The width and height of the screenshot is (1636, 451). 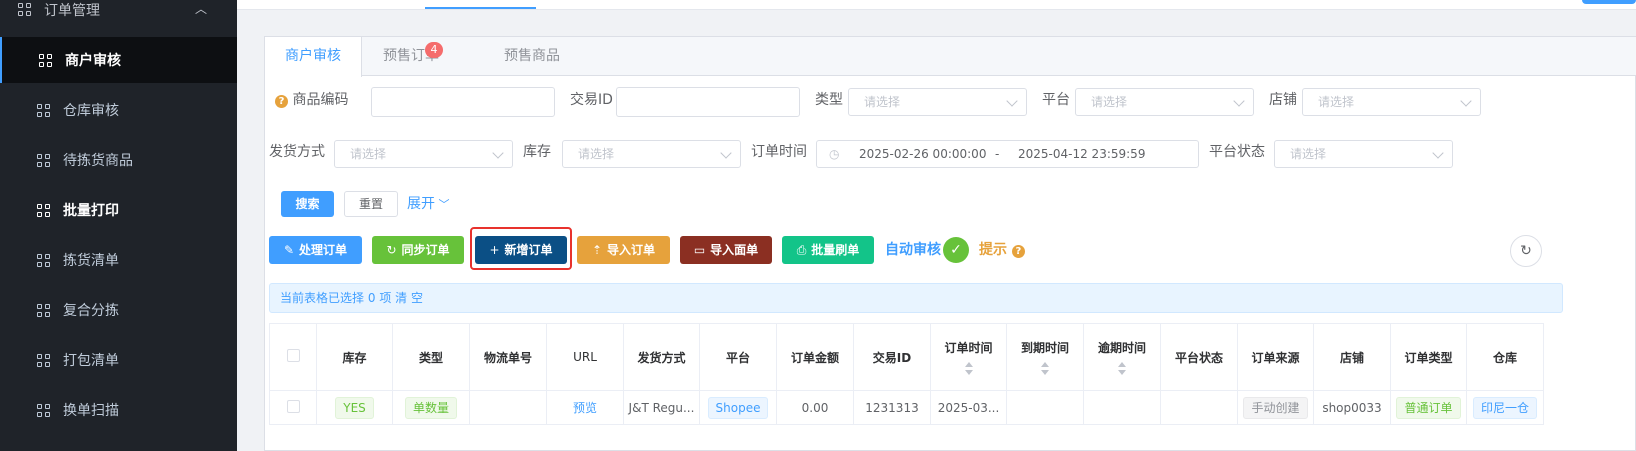 What do you see at coordinates (661, 357) in the screenshot?
I see `col-header: 发货方式` at bounding box center [661, 357].